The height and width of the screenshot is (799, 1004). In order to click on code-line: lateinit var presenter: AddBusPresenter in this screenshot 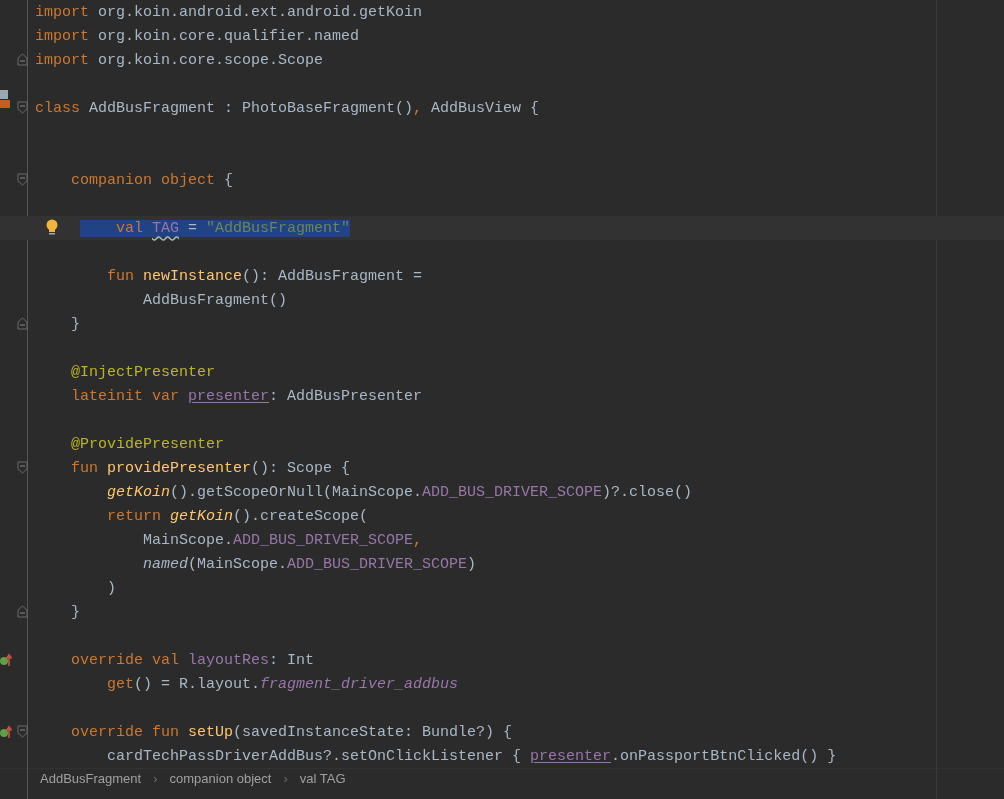, I will do `click(246, 396)`.